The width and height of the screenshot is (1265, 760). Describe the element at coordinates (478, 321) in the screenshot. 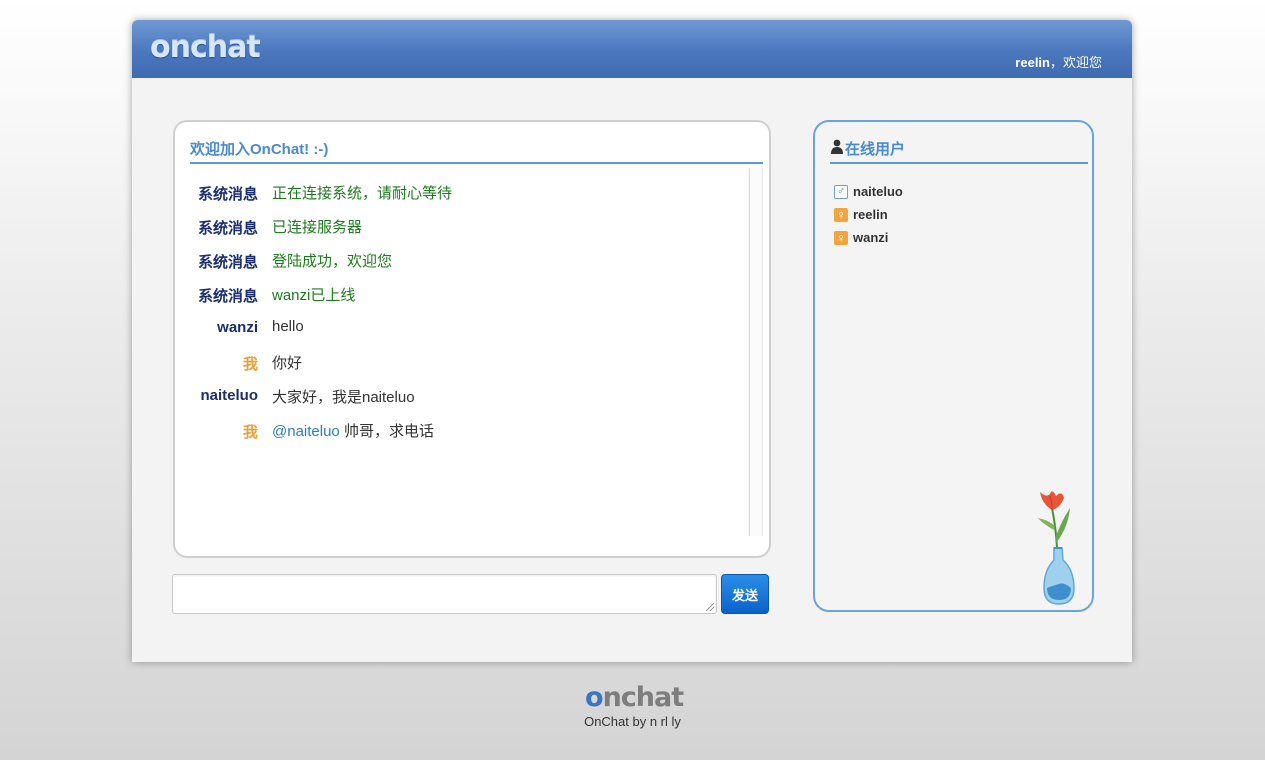

I see `message-row: wanzi hello` at that location.